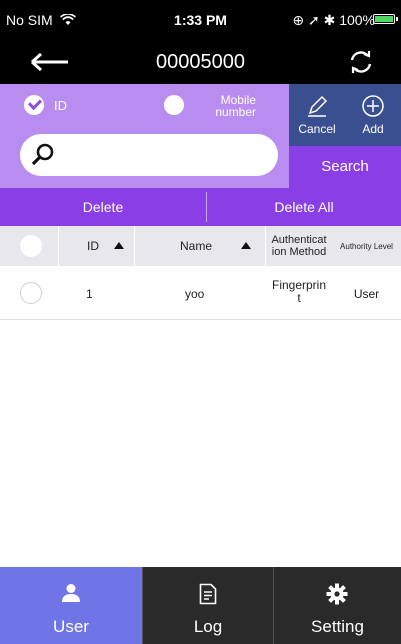 Image resolution: width=401 pixels, height=644 pixels. What do you see at coordinates (397, 19) in the screenshot?
I see `battery-tip` at bounding box center [397, 19].